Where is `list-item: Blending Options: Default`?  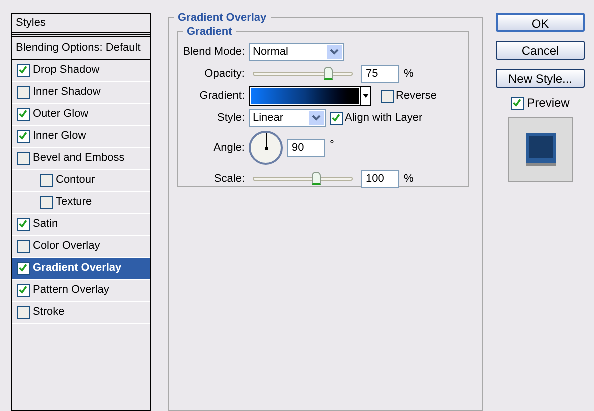 list-item: Blending Options: Default is located at coordinates (81, 48).